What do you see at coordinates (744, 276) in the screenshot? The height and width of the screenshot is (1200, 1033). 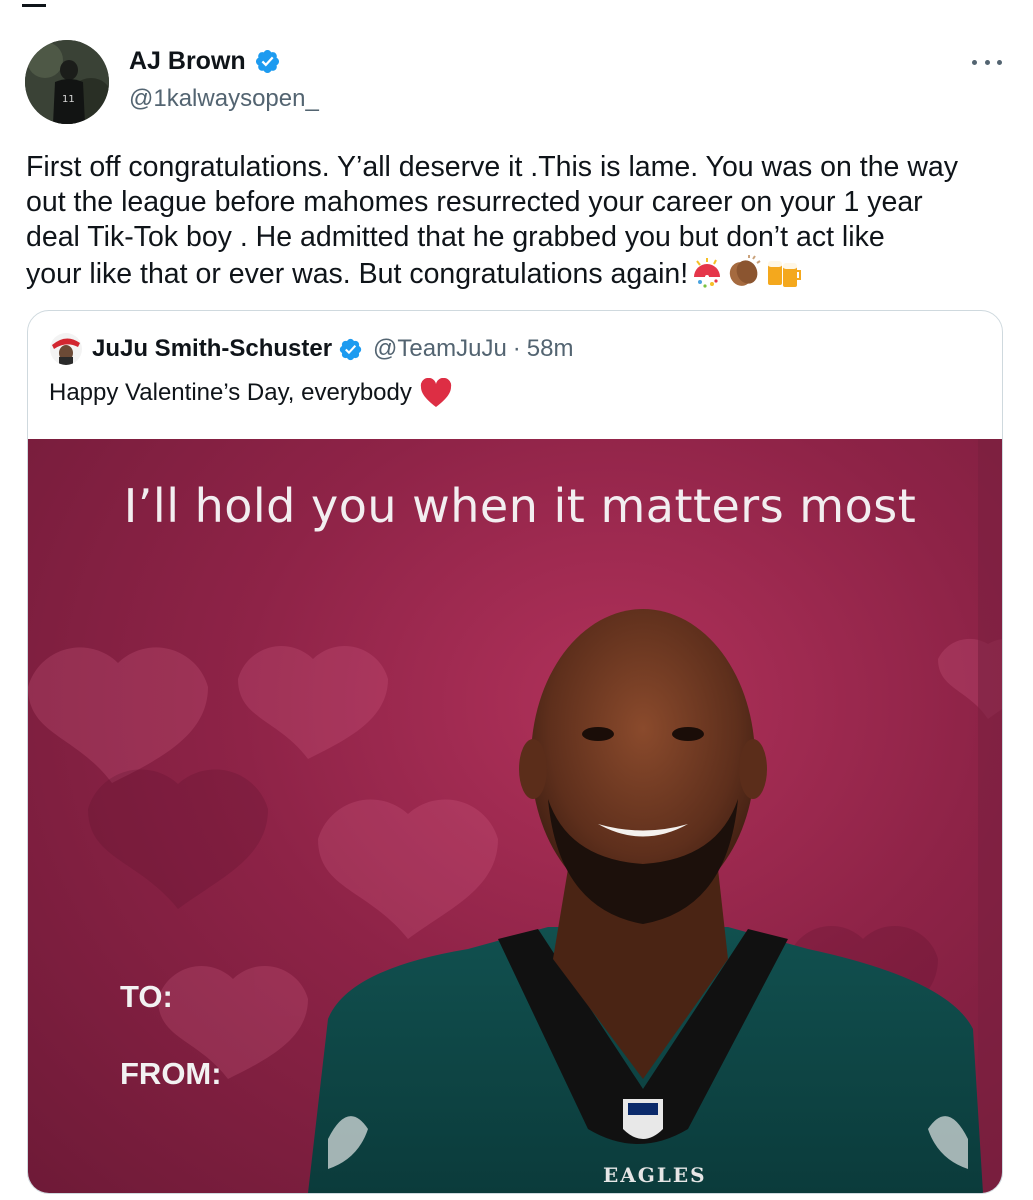 I see `clapping-hands-icon` at bounding box center [744, 276].